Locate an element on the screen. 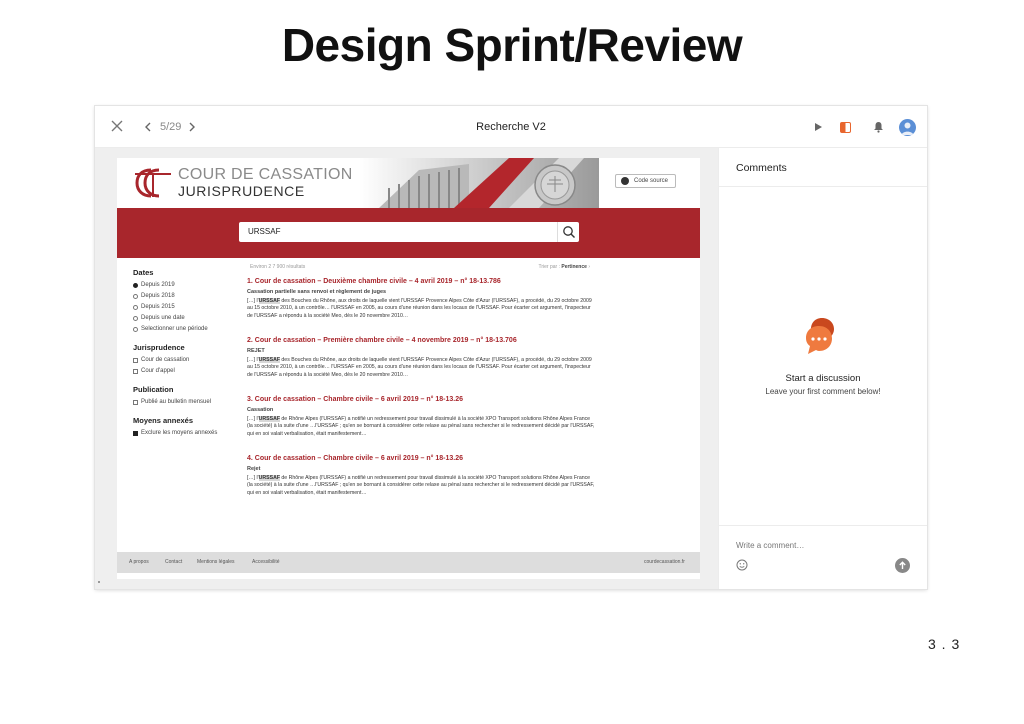  top-toolbar: 5/29 Recherche V2 is located at coordinates (511, 127).